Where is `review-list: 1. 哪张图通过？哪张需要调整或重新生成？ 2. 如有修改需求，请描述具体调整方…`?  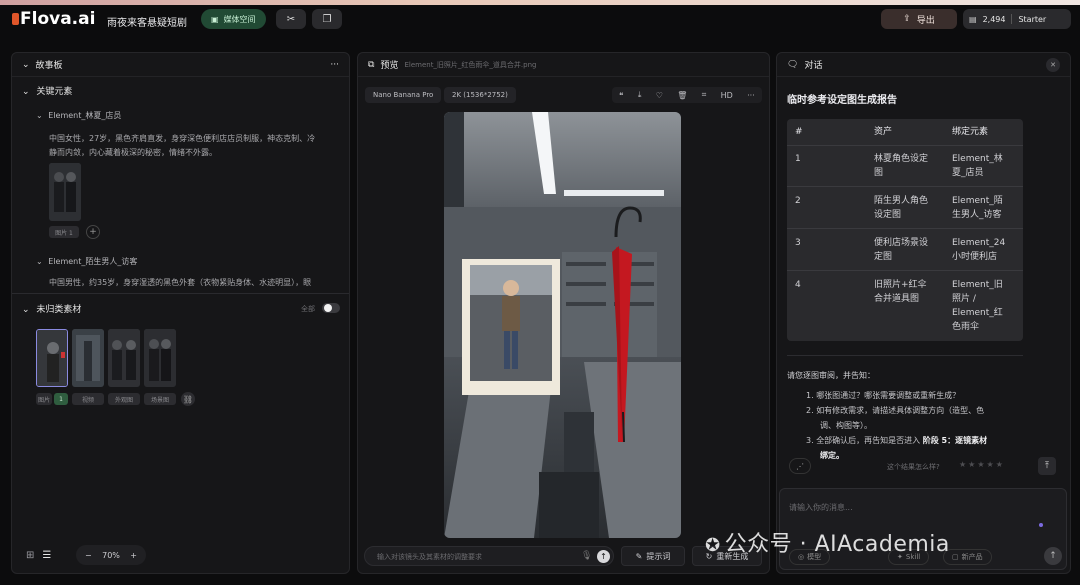
review-list: 1. 哪张图通过？哪张需要调整或重新生成？ 2. 如有修改需求，请描述具体调整方… is located at coordinates (896, 425).